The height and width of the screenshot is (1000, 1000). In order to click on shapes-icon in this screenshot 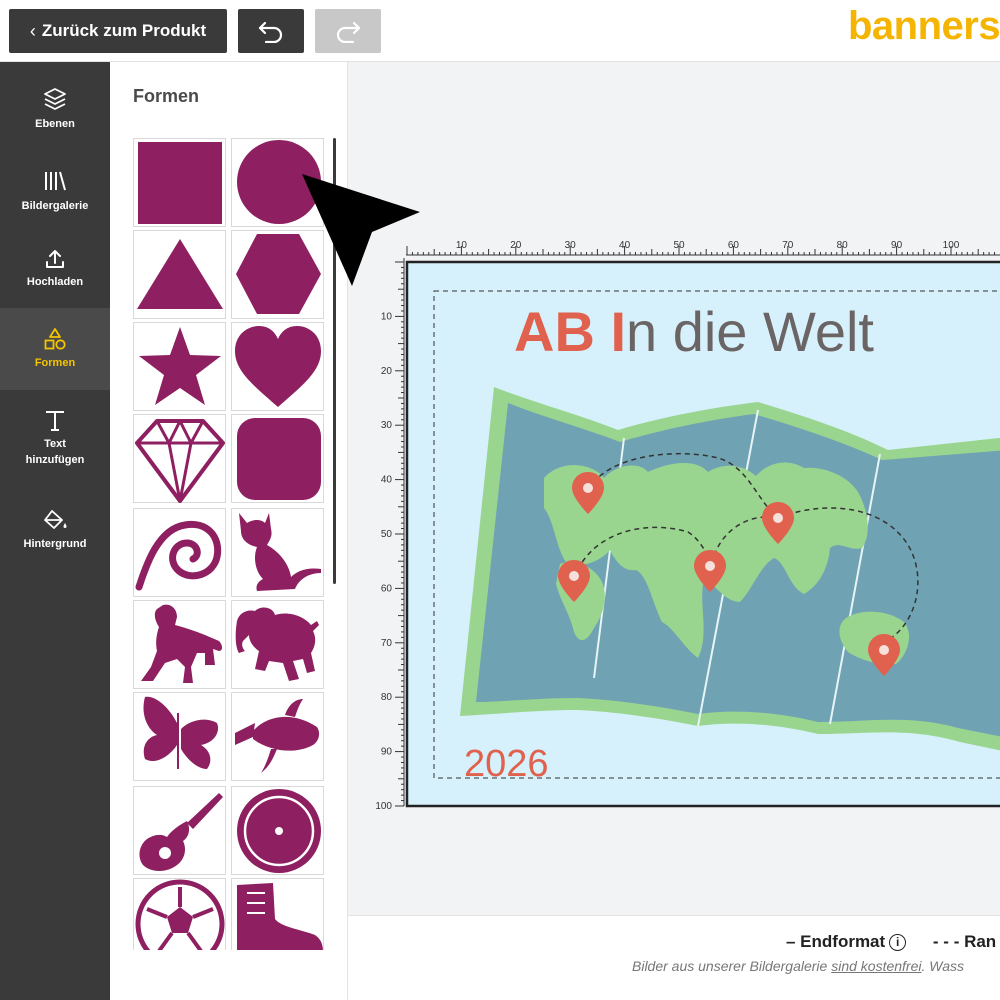, I will do `click(55, 339)`.